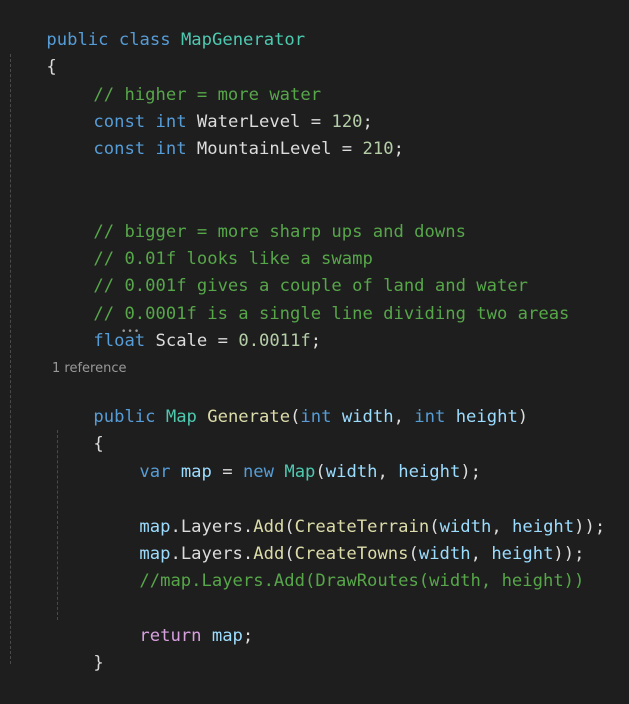 This screenshot has height=704, width=629. What do you see at coordinates (249, 417) in the screenshot?
I see `method-name: Generate` at bounding box center [249, 417].